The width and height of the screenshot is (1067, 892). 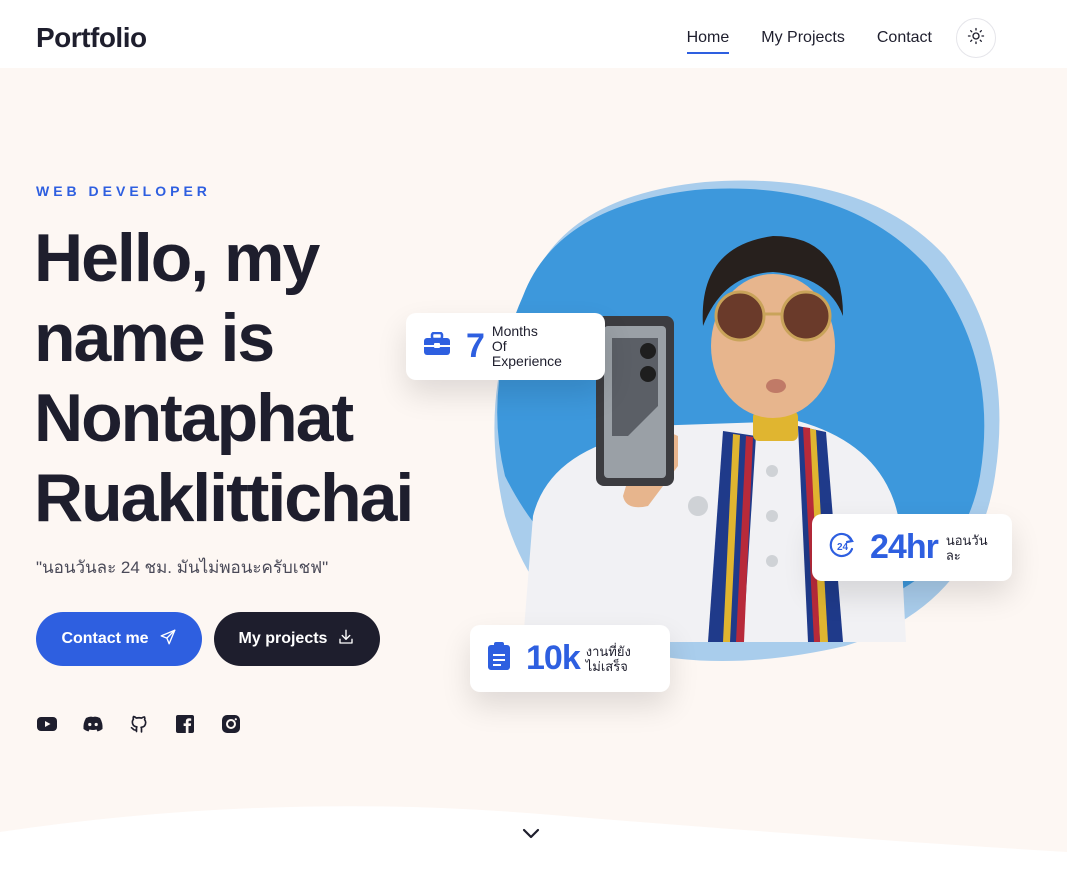 What do you see at coordinates (475, 346) in the screenshot?
I see `experience-value: 7` at bounding box center [475, 346].